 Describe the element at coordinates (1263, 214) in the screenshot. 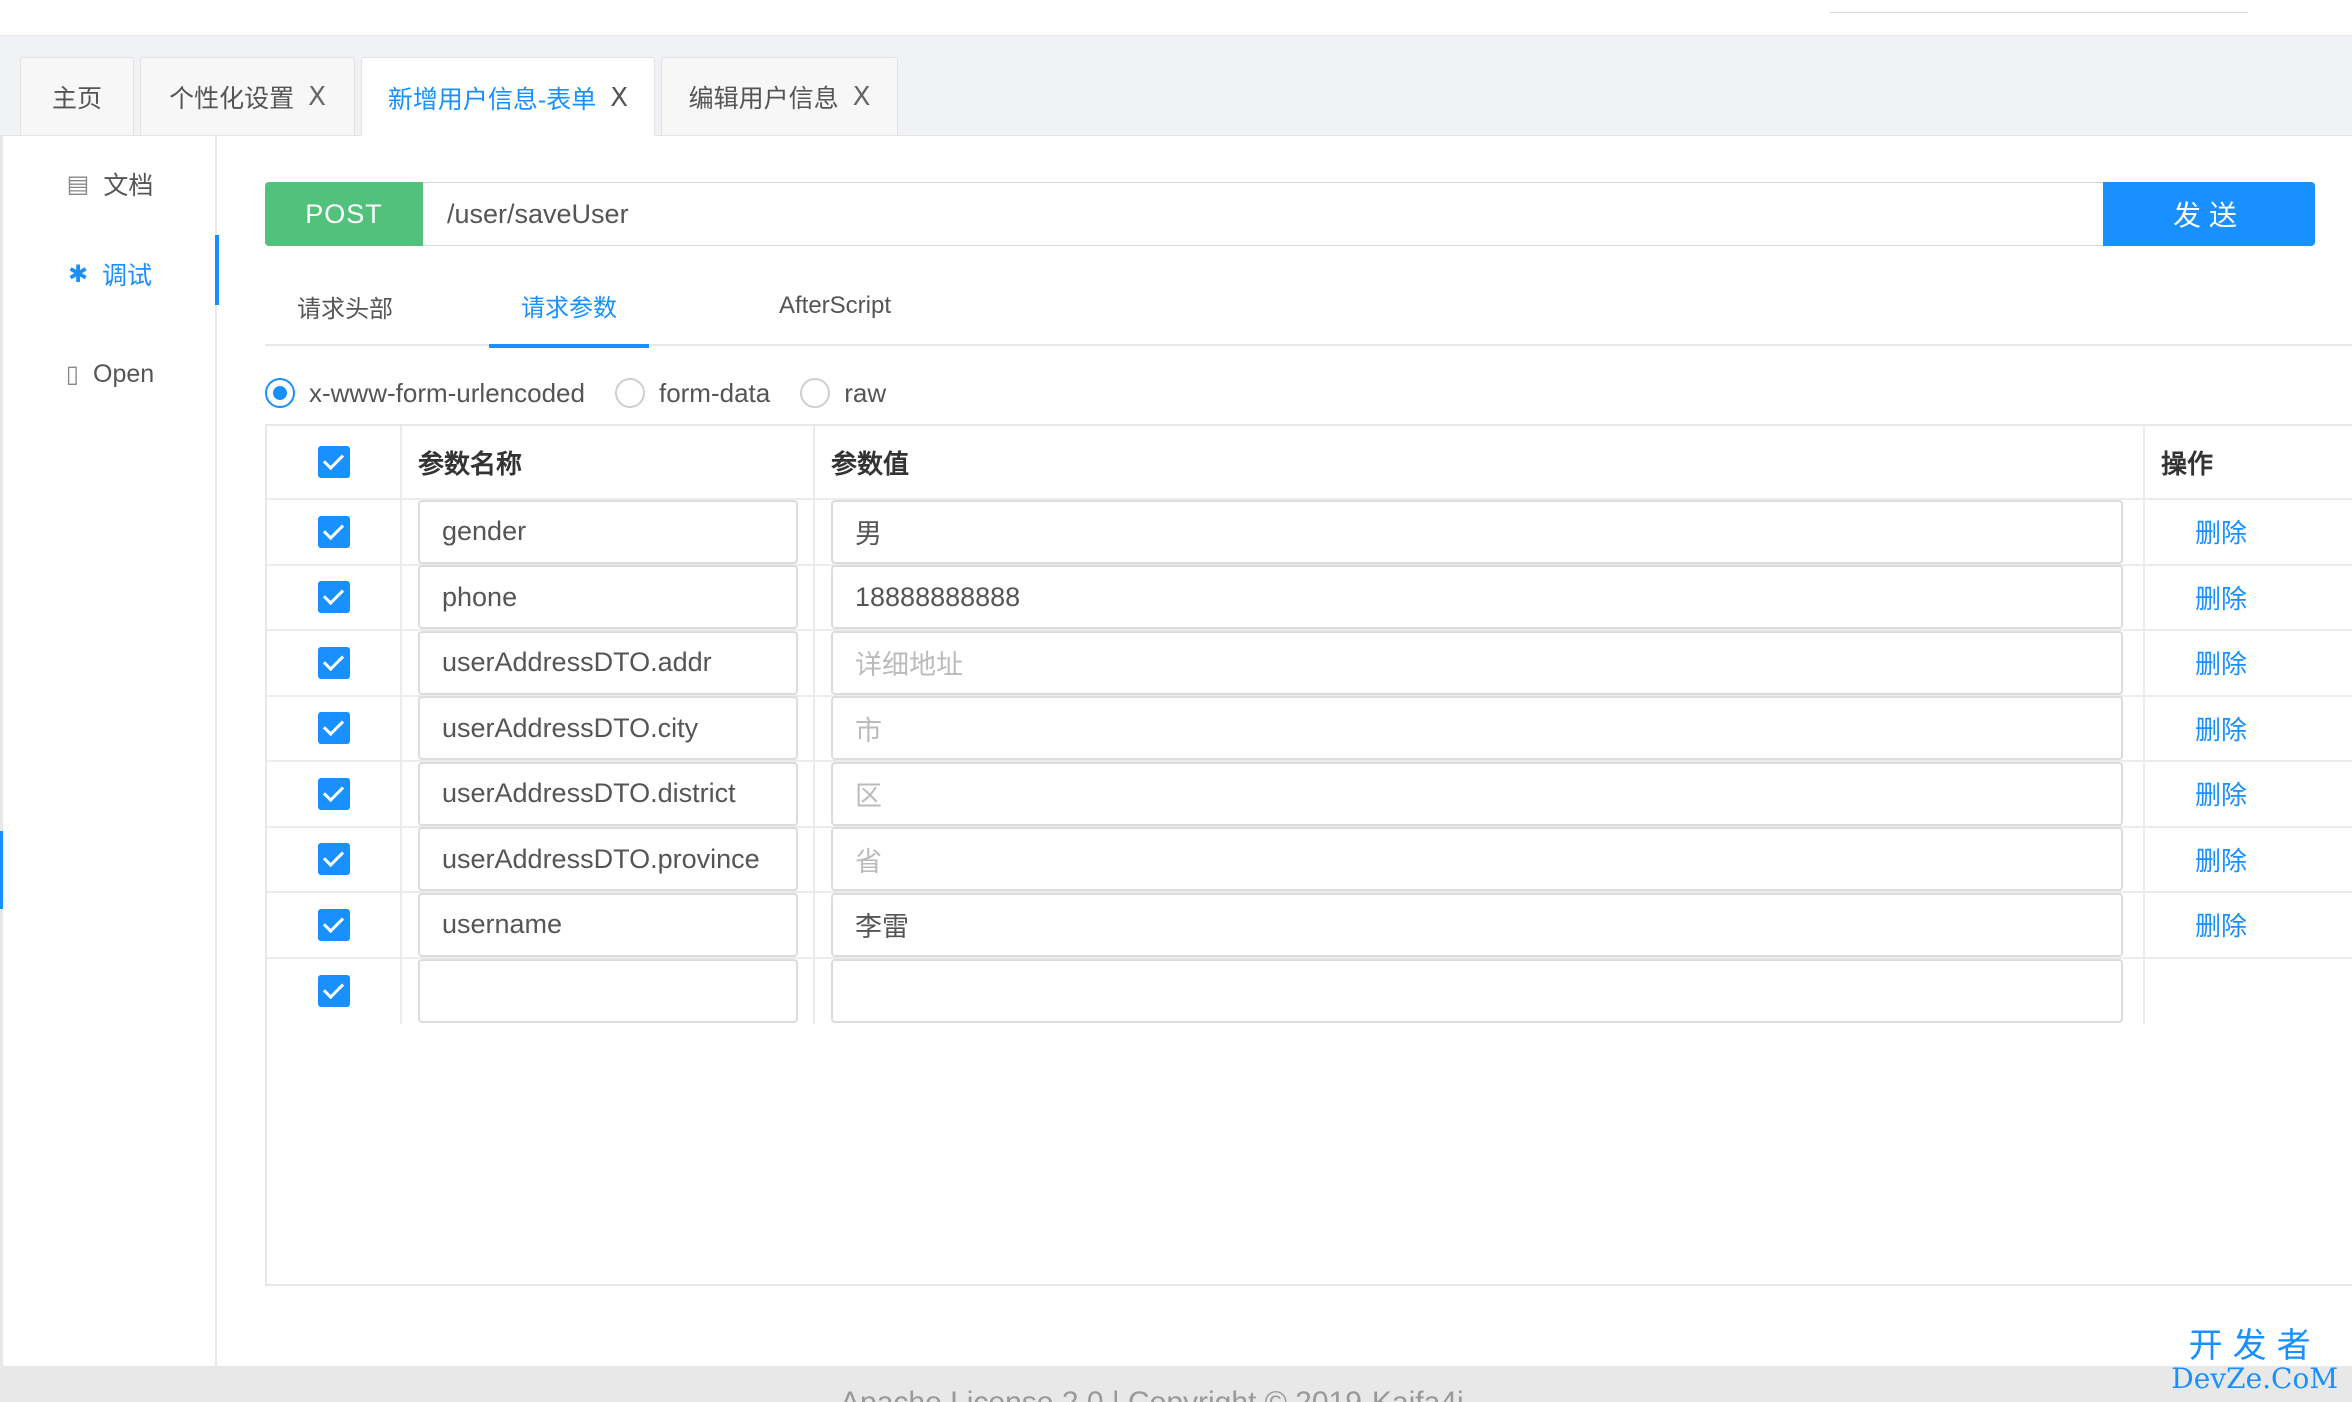

I see `url-input: /user/saveUser` at that location.